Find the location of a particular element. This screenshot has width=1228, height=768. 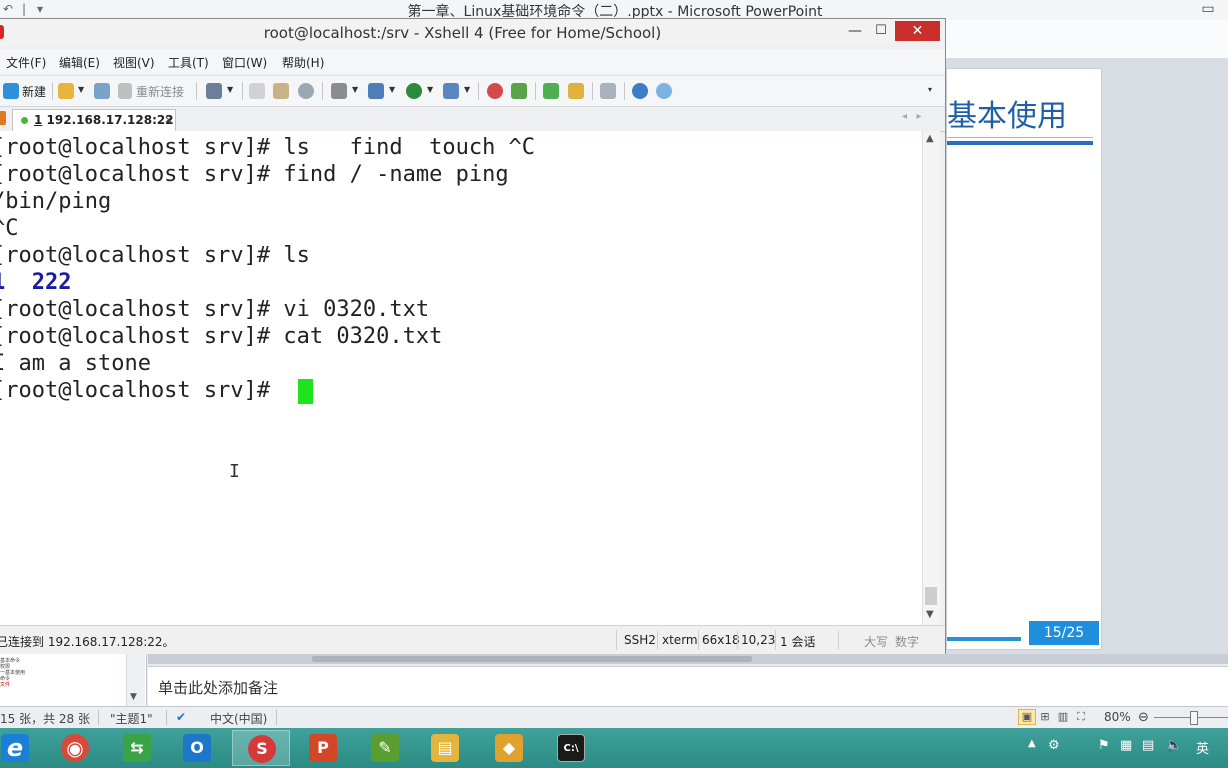

tunnel-icon is located at coordinates (519, 91).